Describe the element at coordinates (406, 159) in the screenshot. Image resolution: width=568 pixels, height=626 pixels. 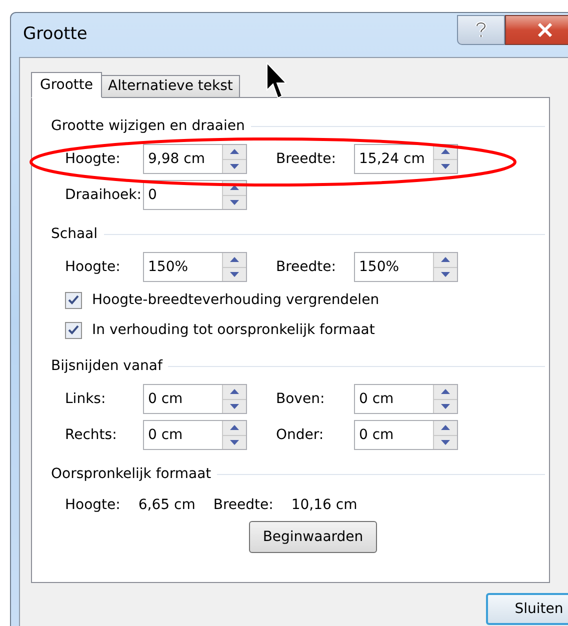
I see `input-field: 15,24 cm` at that location.